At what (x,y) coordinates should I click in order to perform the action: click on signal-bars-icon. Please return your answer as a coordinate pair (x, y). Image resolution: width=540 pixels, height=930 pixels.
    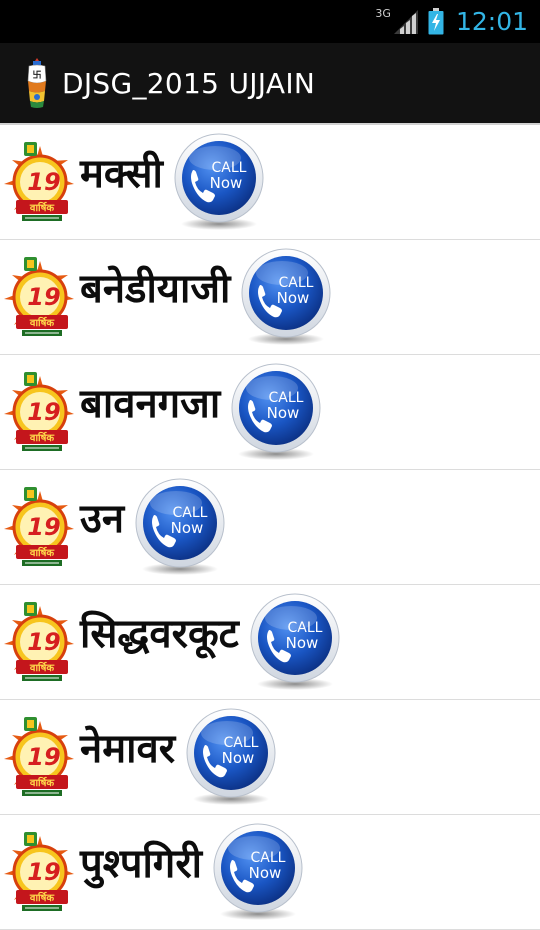
    Looking at the image, I should click on (405, 21).